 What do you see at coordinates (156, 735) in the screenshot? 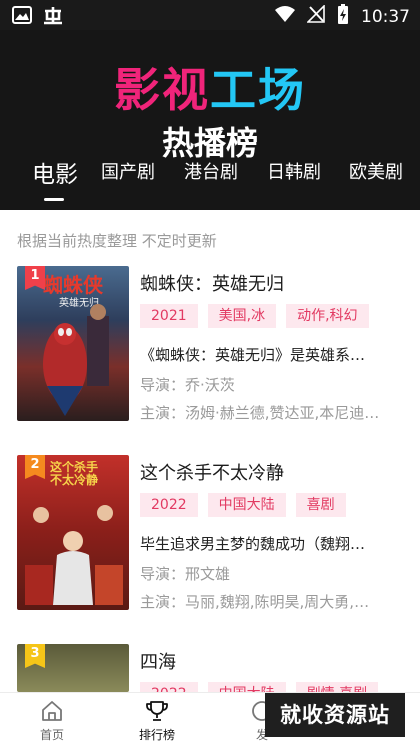
I see `nav-label: 排行榜` at bounding box center [156, 735].